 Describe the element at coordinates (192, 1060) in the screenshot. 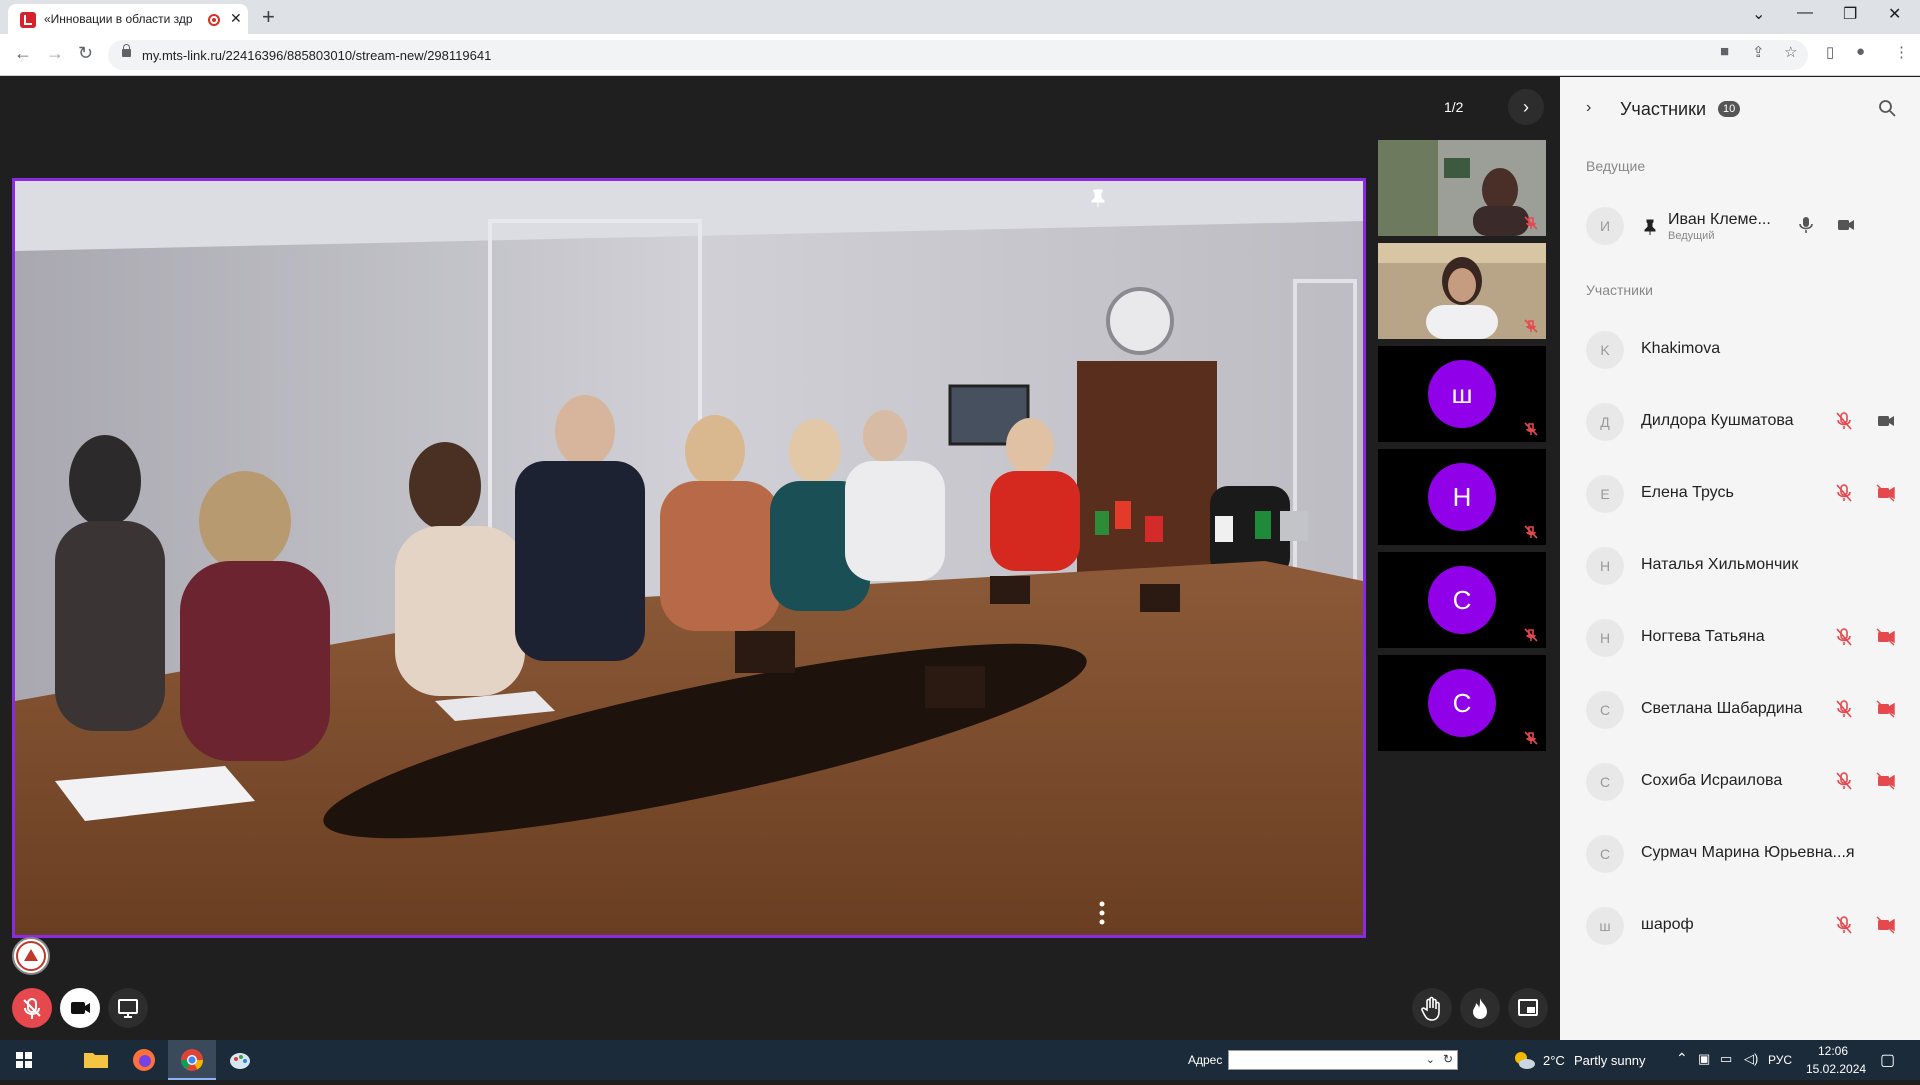

I see `taskbar-chrome` at that location.